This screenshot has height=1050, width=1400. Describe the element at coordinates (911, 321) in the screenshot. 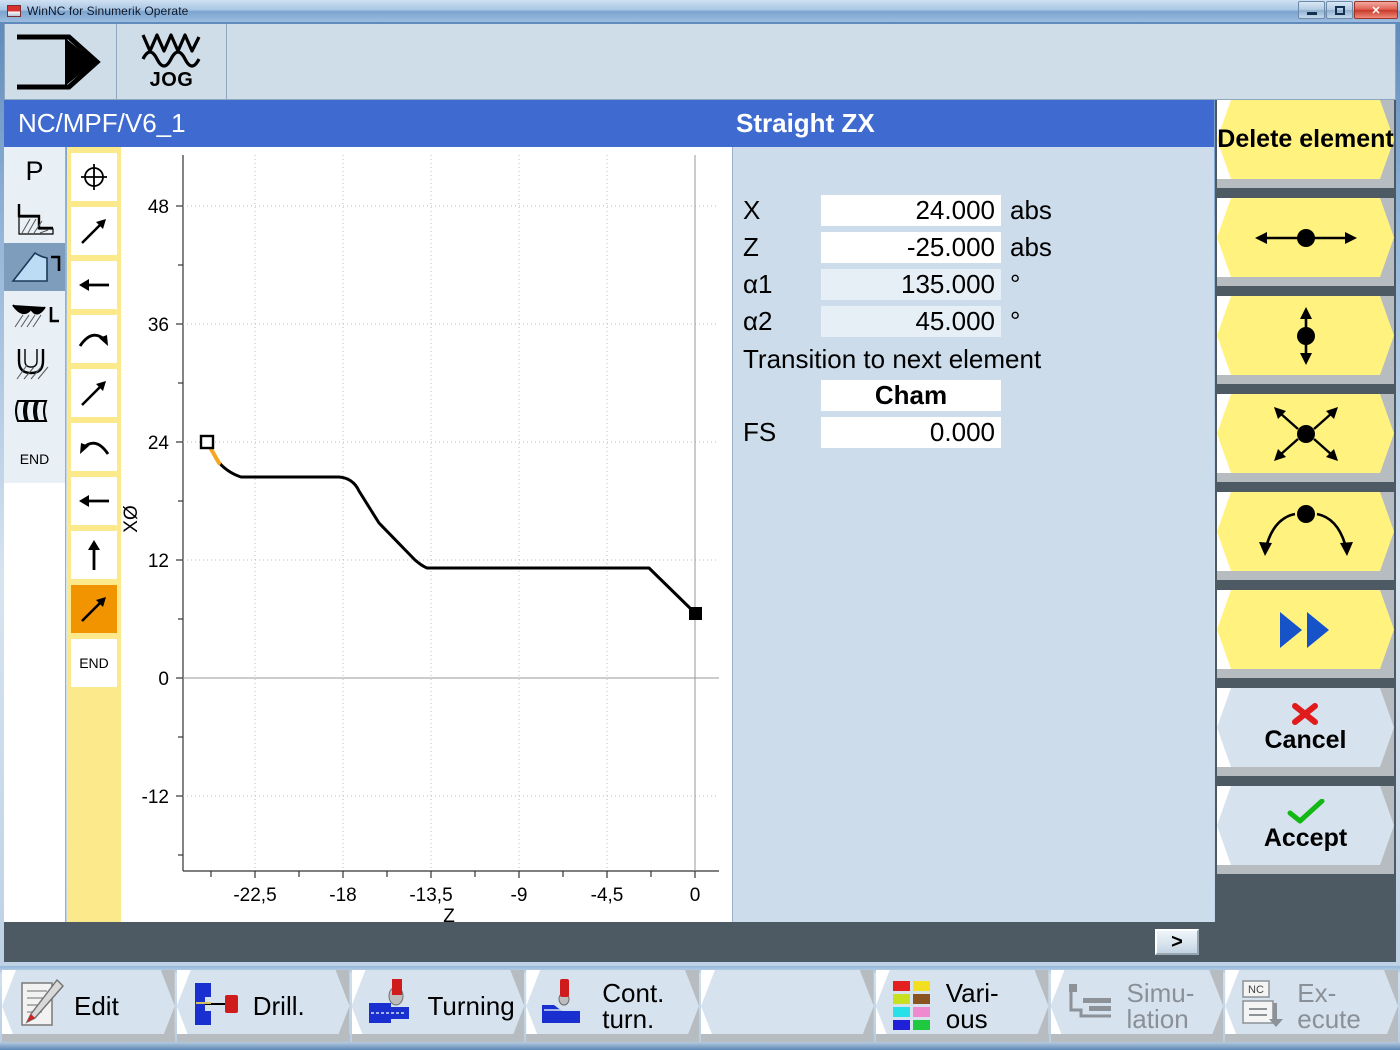

I see `param-input-alpha2: 45.000` at that location.